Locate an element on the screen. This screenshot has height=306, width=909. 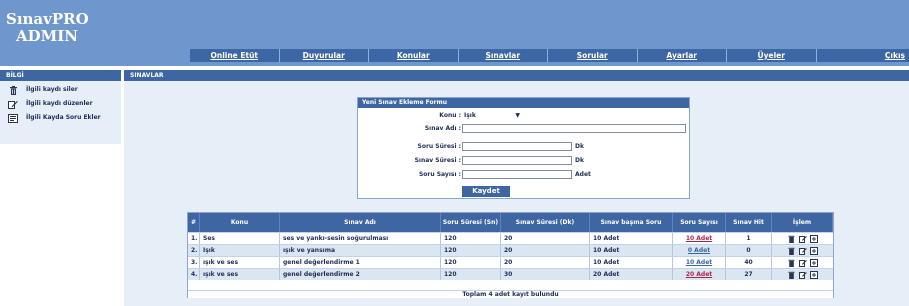
nav-uyeler: Üyeler is located at coordinates (772, 55).